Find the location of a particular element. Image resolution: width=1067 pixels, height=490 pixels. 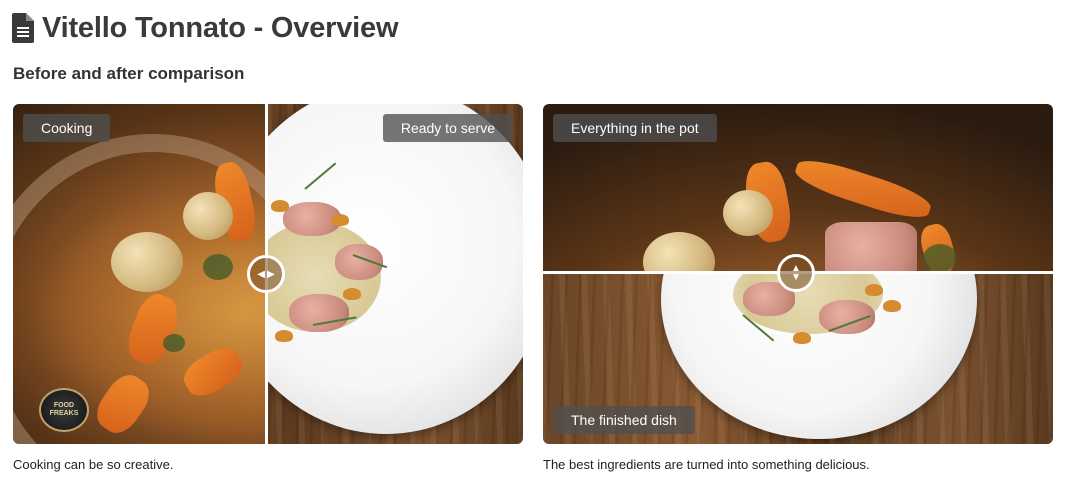

comparison-caption: Cooking can be so creative. is located at coordinates (93, 464).